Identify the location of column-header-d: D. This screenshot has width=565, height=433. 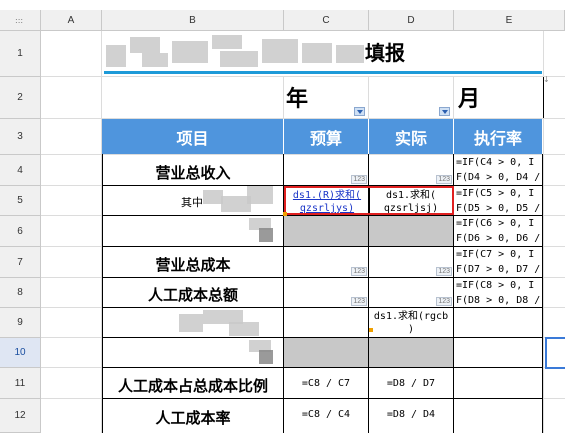
(411, 20).